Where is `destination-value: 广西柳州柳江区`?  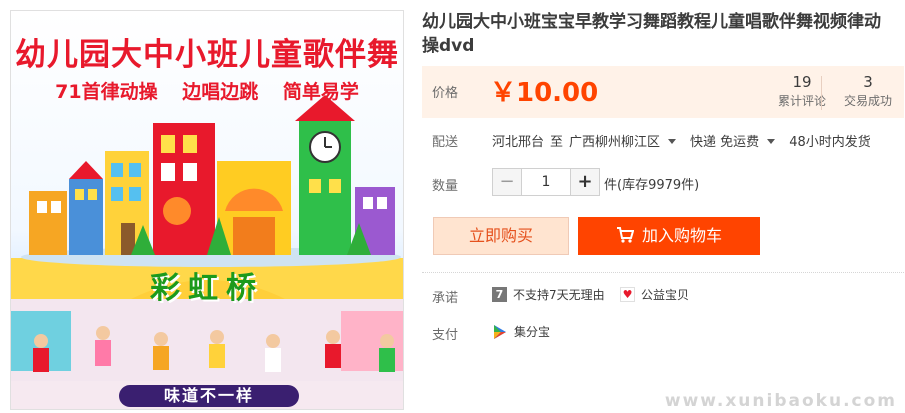
destination-value: 广西柳州柳江区 is located at coordinates (615, 142).